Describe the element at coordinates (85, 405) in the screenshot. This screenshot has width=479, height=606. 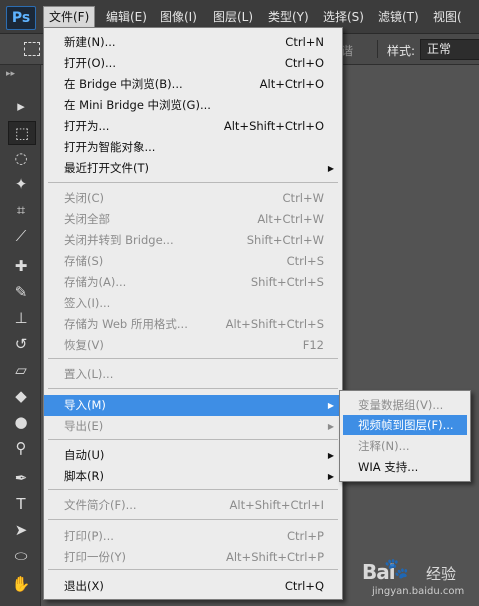
I see `menu-item-label: 导入(M)` at that location.